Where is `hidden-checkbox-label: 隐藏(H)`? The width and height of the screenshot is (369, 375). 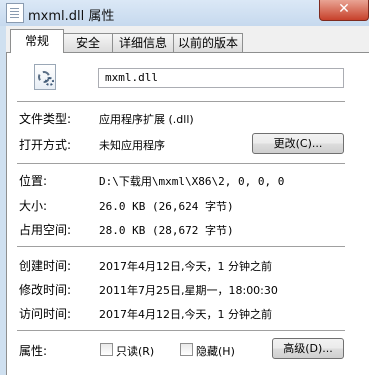
hidden-checkbox-label: 隐藏(H) is located at coordinates (215, 351).